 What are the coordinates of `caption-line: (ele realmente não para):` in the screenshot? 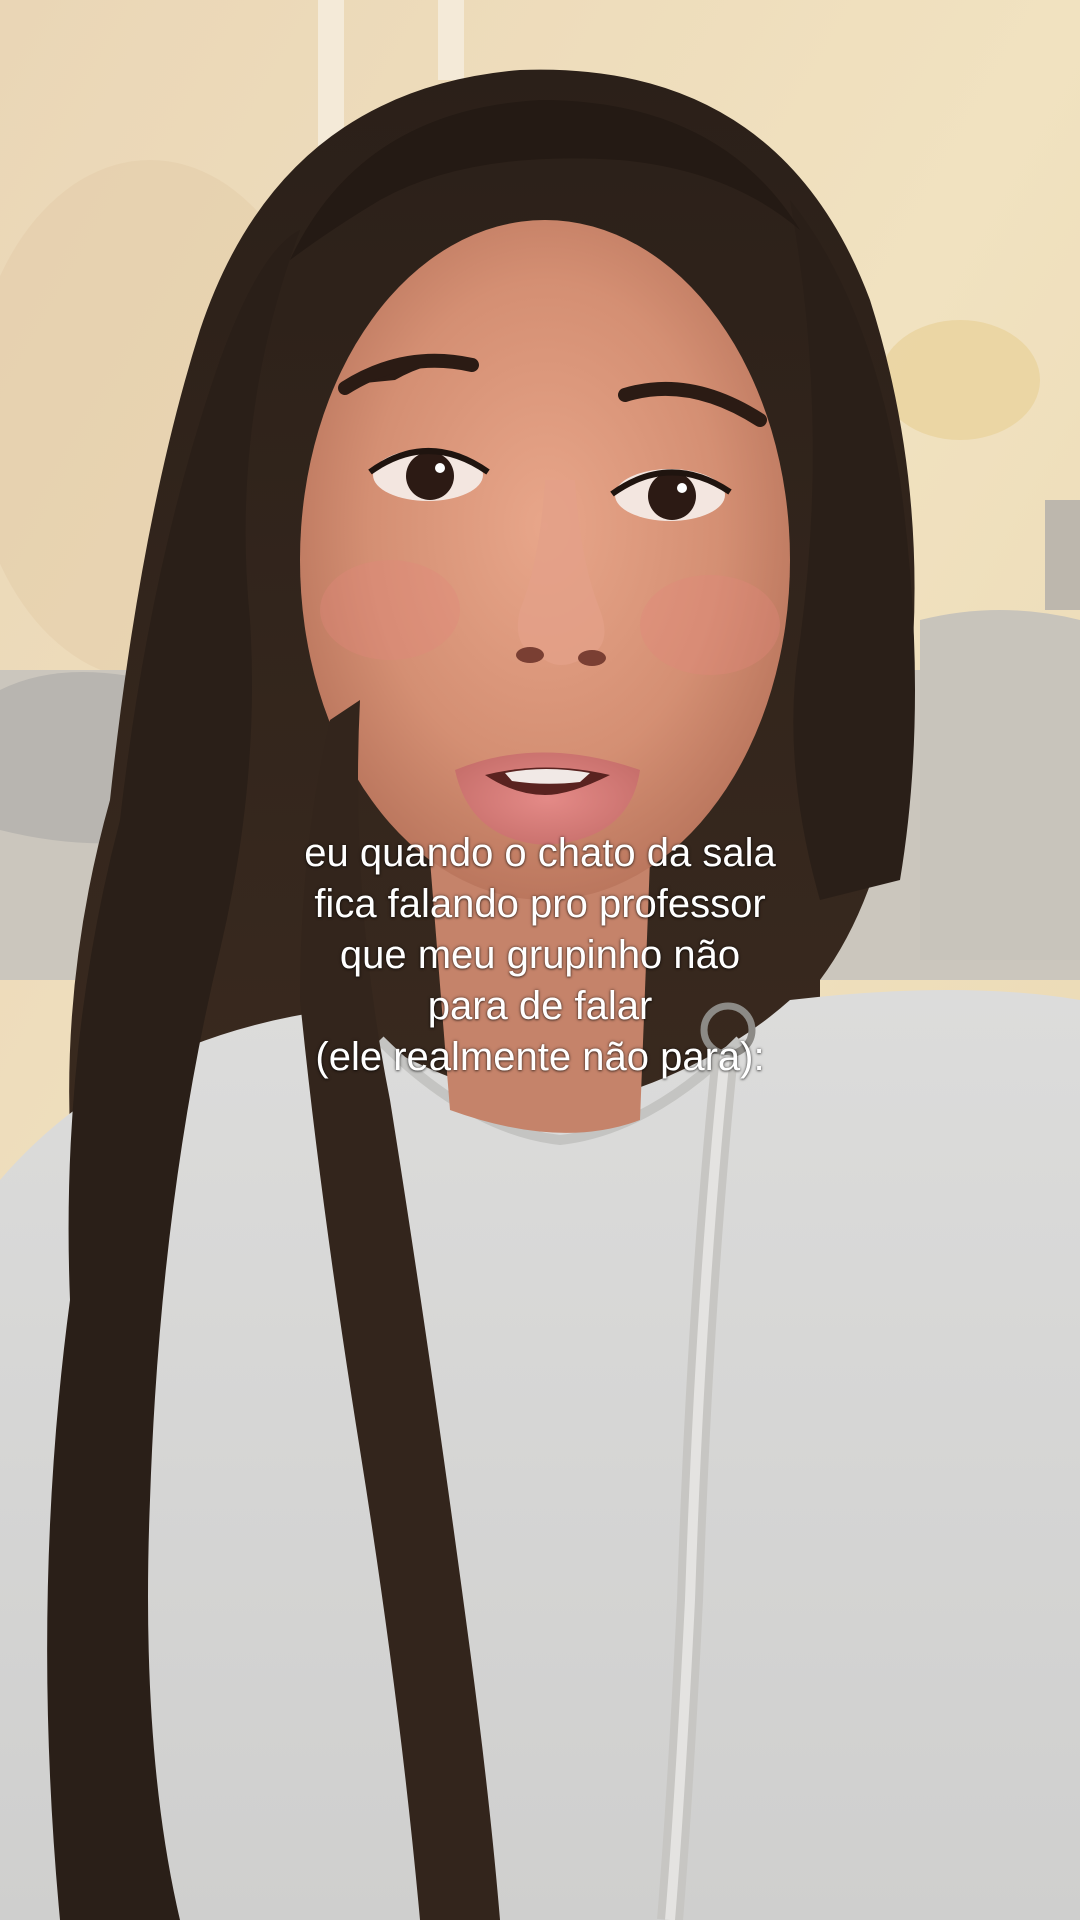 It's located at (540, 1057).